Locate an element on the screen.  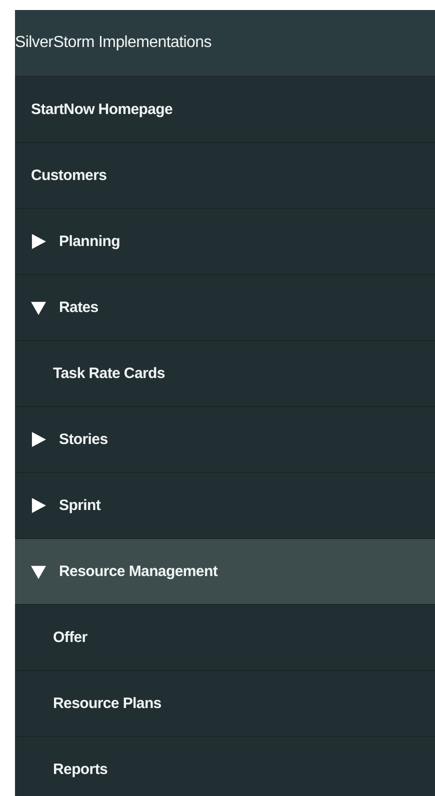
nav-item: Rates is located at coordinates (225, 307).